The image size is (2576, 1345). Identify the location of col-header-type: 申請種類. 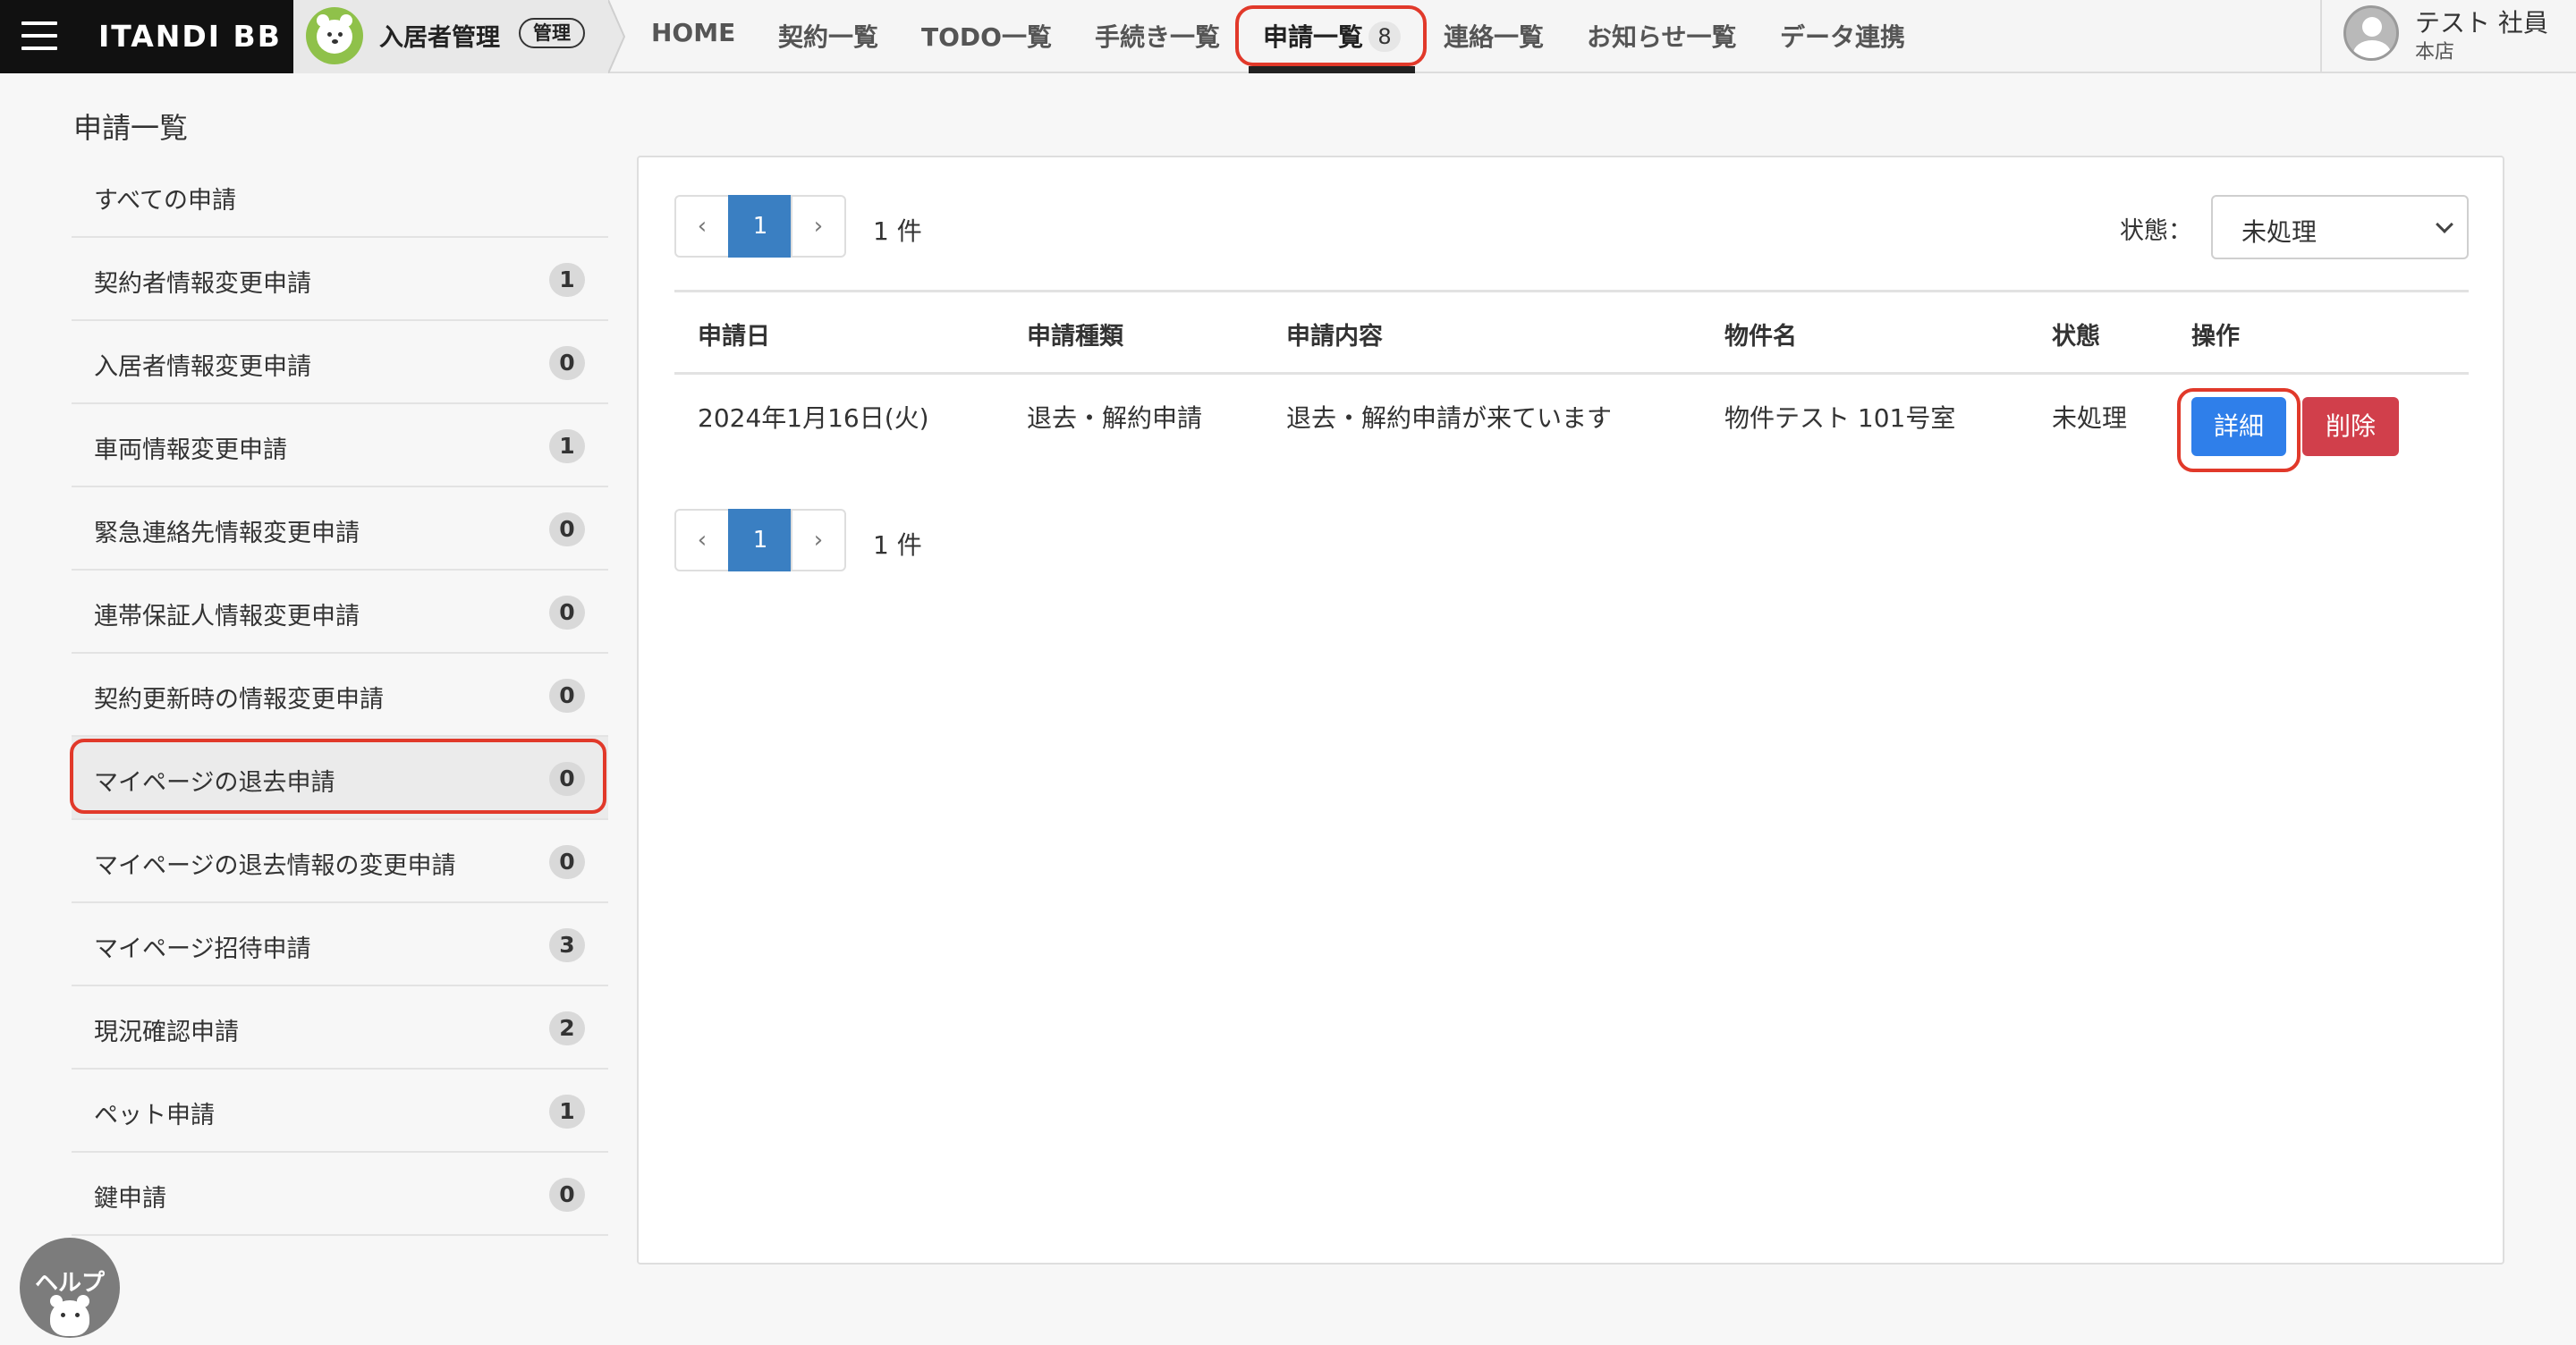
(1075, 337).